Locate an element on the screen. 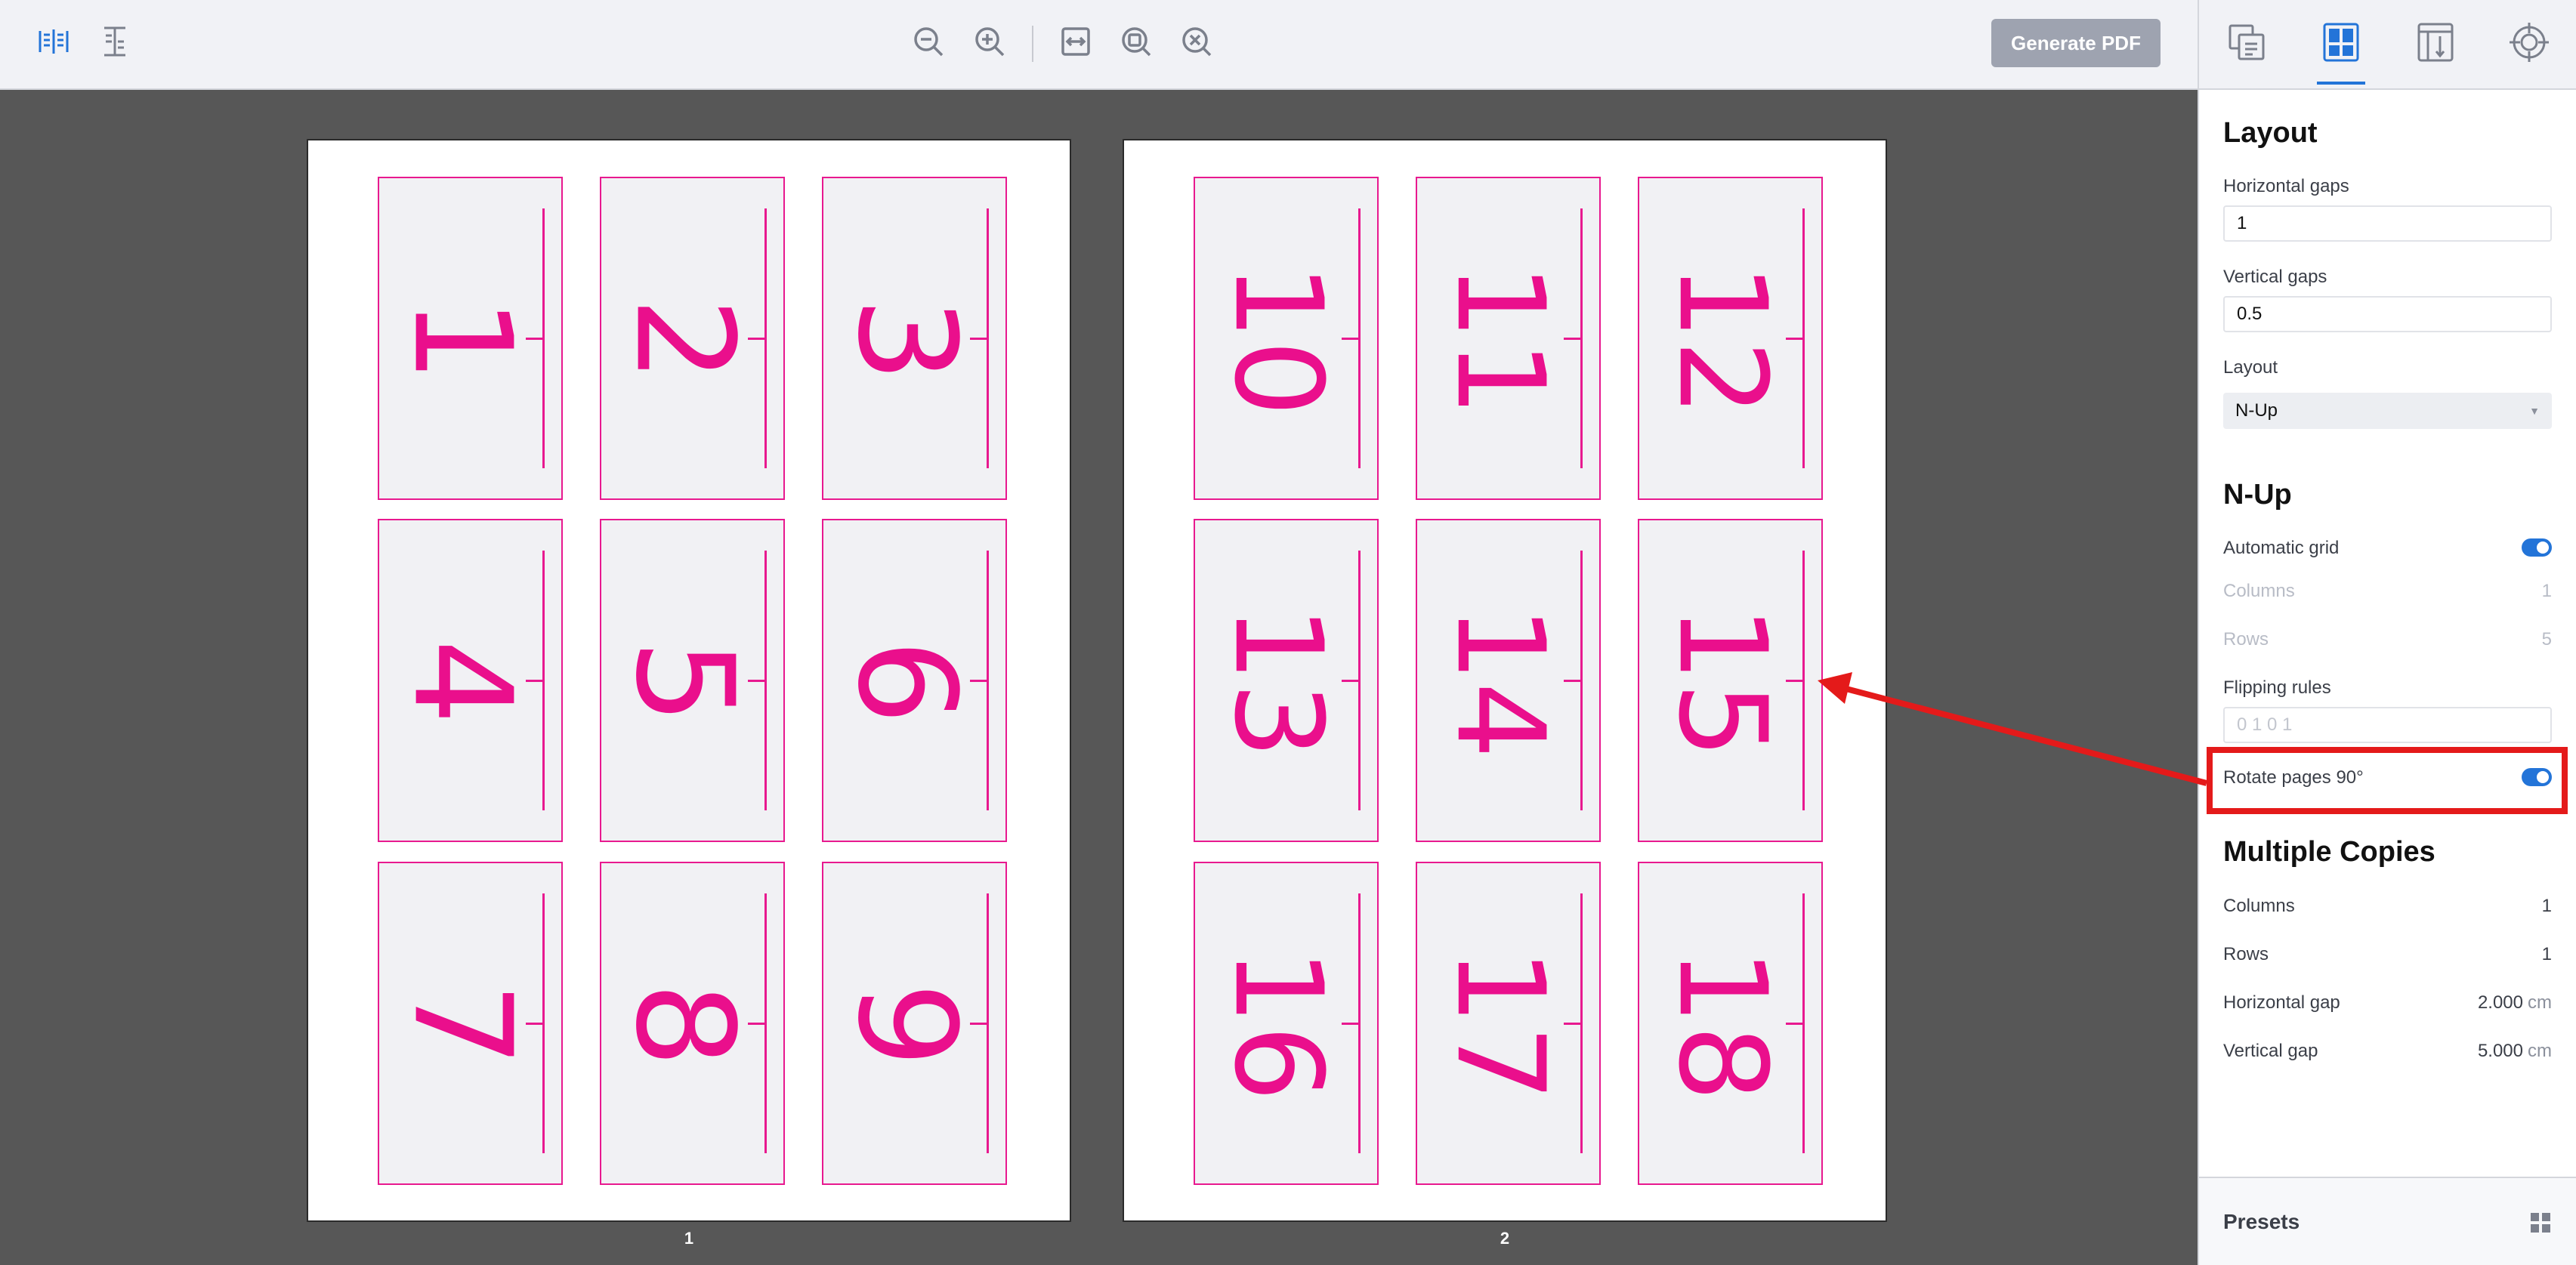 The image size is (2576, 1265). cell-number: 18 is located at coordinates (1722, 1025).